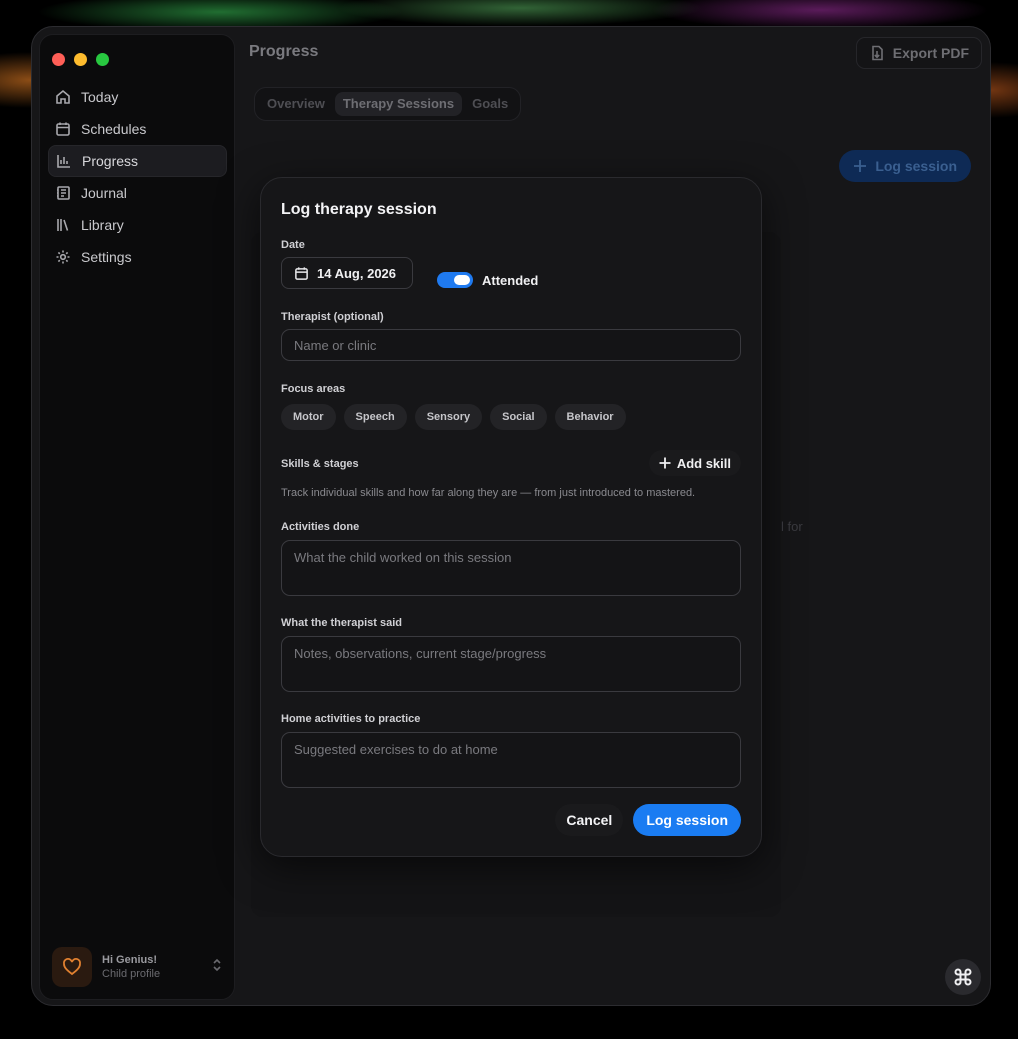 Image resolution: width=1018 pixels, height=1039 pixels. I want to click on date-label: Date, so click(293, 245).